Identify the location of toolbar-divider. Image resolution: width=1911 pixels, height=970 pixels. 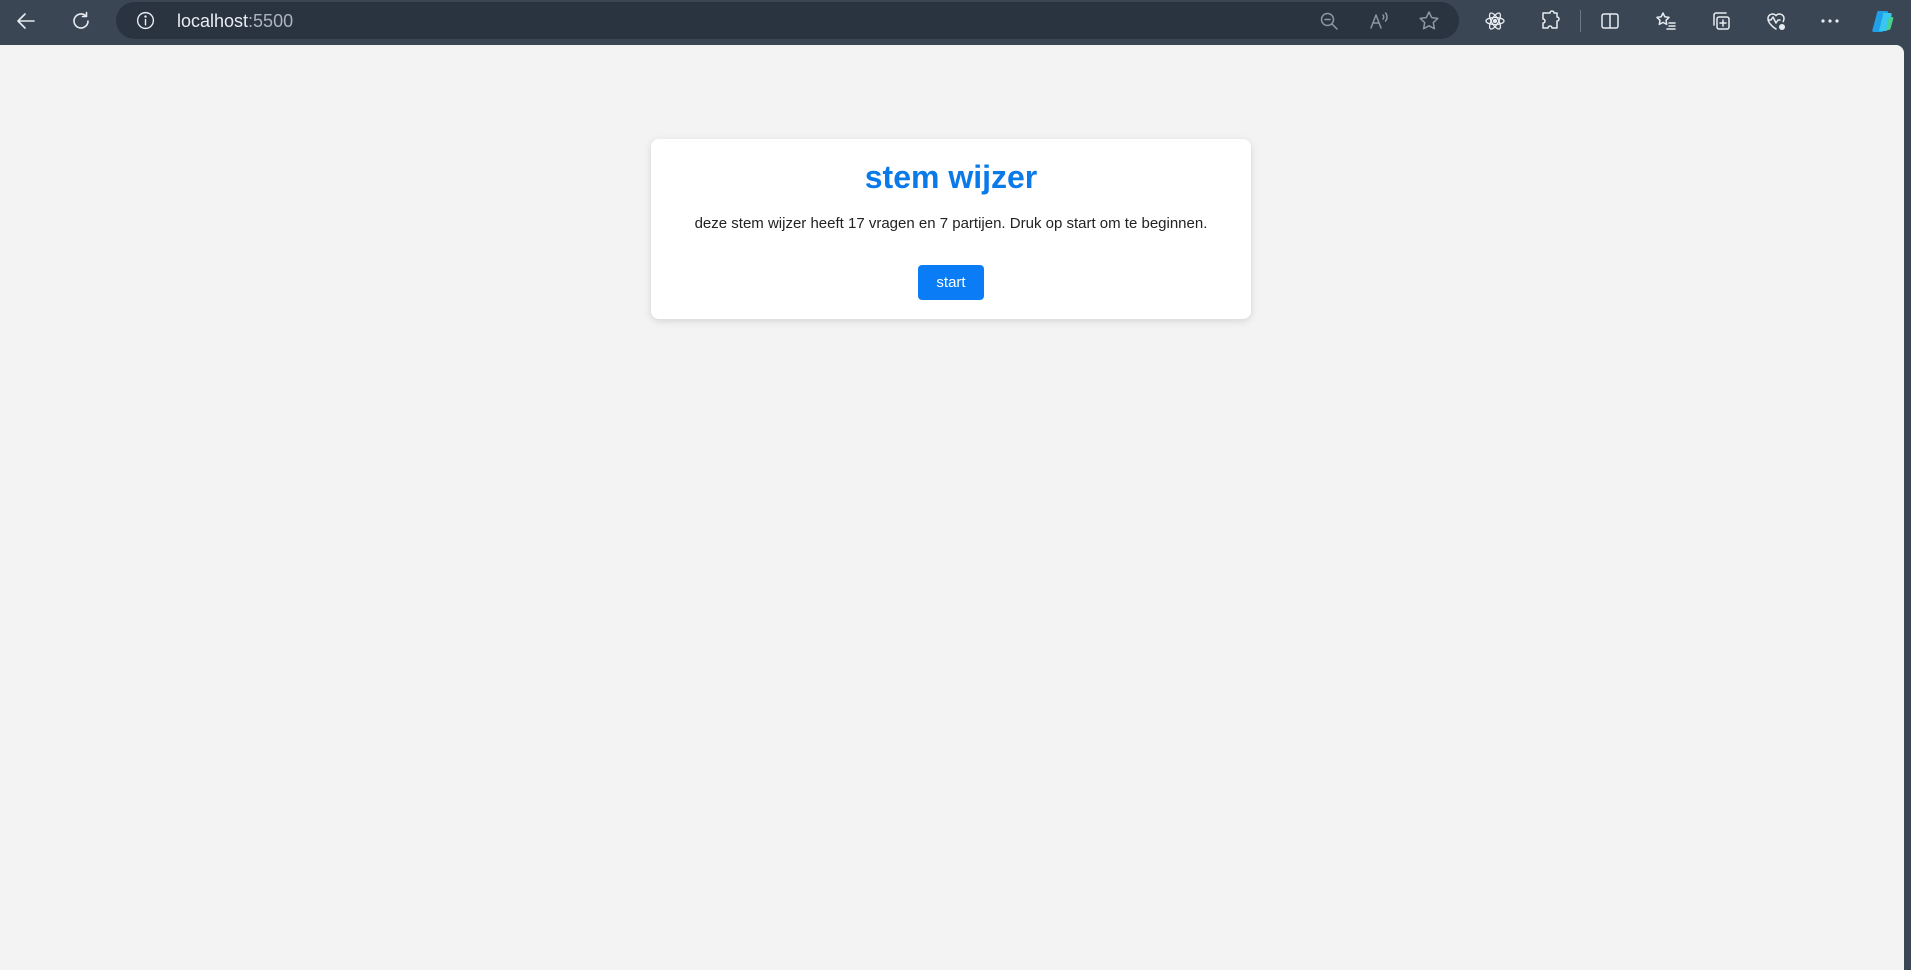
(1580, 21).